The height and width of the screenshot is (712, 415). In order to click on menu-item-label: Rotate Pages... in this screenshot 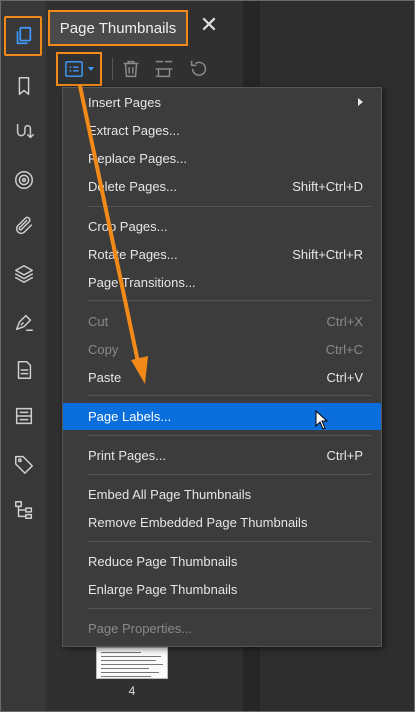, I will do `click(133, 254)`.